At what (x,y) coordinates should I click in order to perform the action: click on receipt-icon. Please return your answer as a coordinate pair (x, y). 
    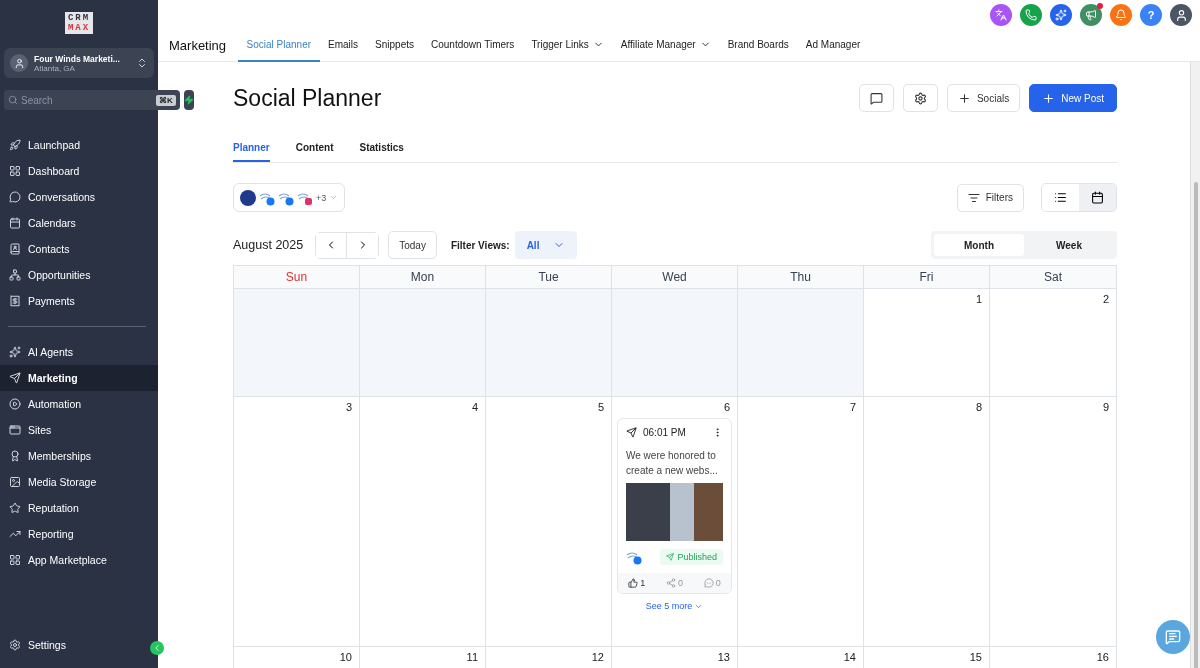
    Looking at the image, I should click on (15, 301).